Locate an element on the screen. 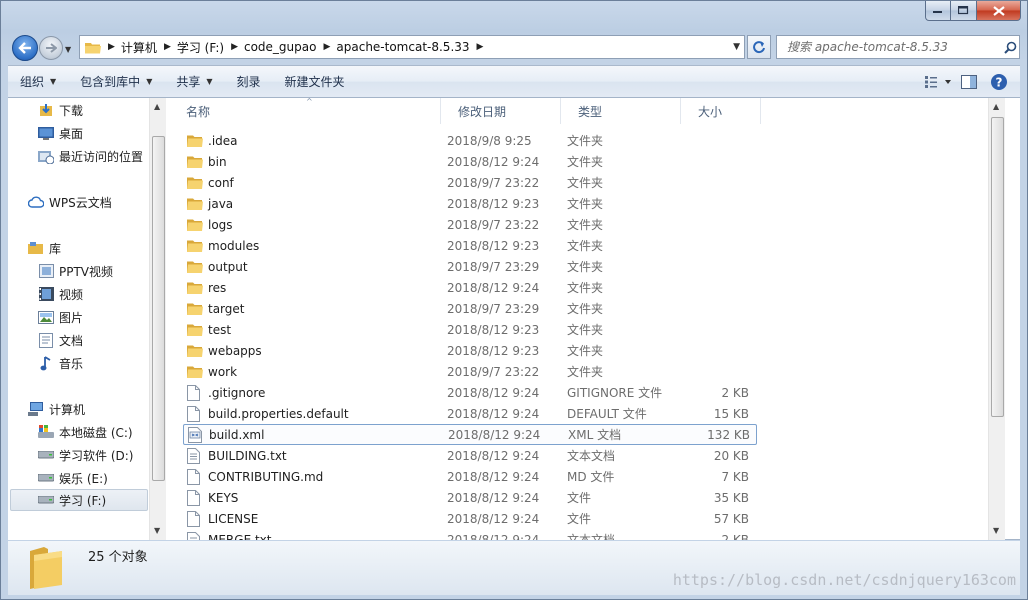  drive-icon is located at coordinates (46, 478).